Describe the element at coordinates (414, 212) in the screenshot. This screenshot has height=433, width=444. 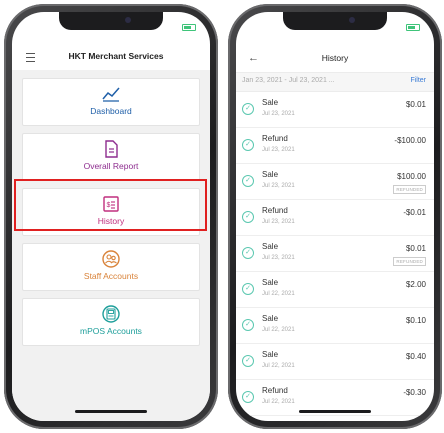
I see `transaction-amount: -$0.01` at that location.